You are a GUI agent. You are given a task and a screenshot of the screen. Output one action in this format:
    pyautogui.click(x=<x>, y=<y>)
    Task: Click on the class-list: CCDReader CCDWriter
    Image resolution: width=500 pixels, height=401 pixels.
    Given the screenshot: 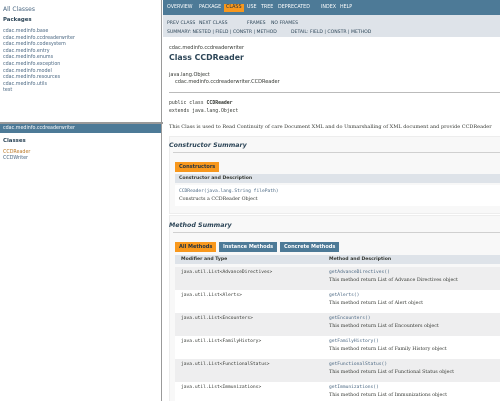 What is the action you would take?
    pyautogui.click(x=16, y=156)
    